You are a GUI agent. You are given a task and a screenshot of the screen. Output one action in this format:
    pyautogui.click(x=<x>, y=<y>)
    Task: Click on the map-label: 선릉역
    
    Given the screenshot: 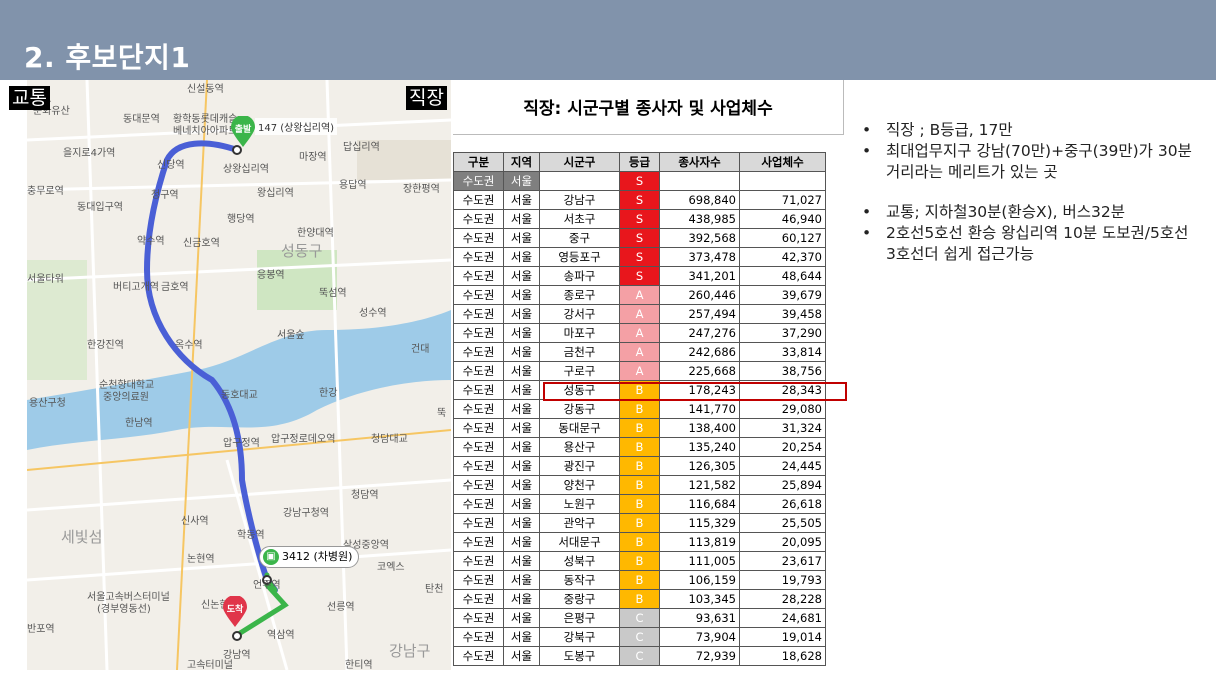 What is the action you would take?
    pyautogui.click(x=341, y=607)
    